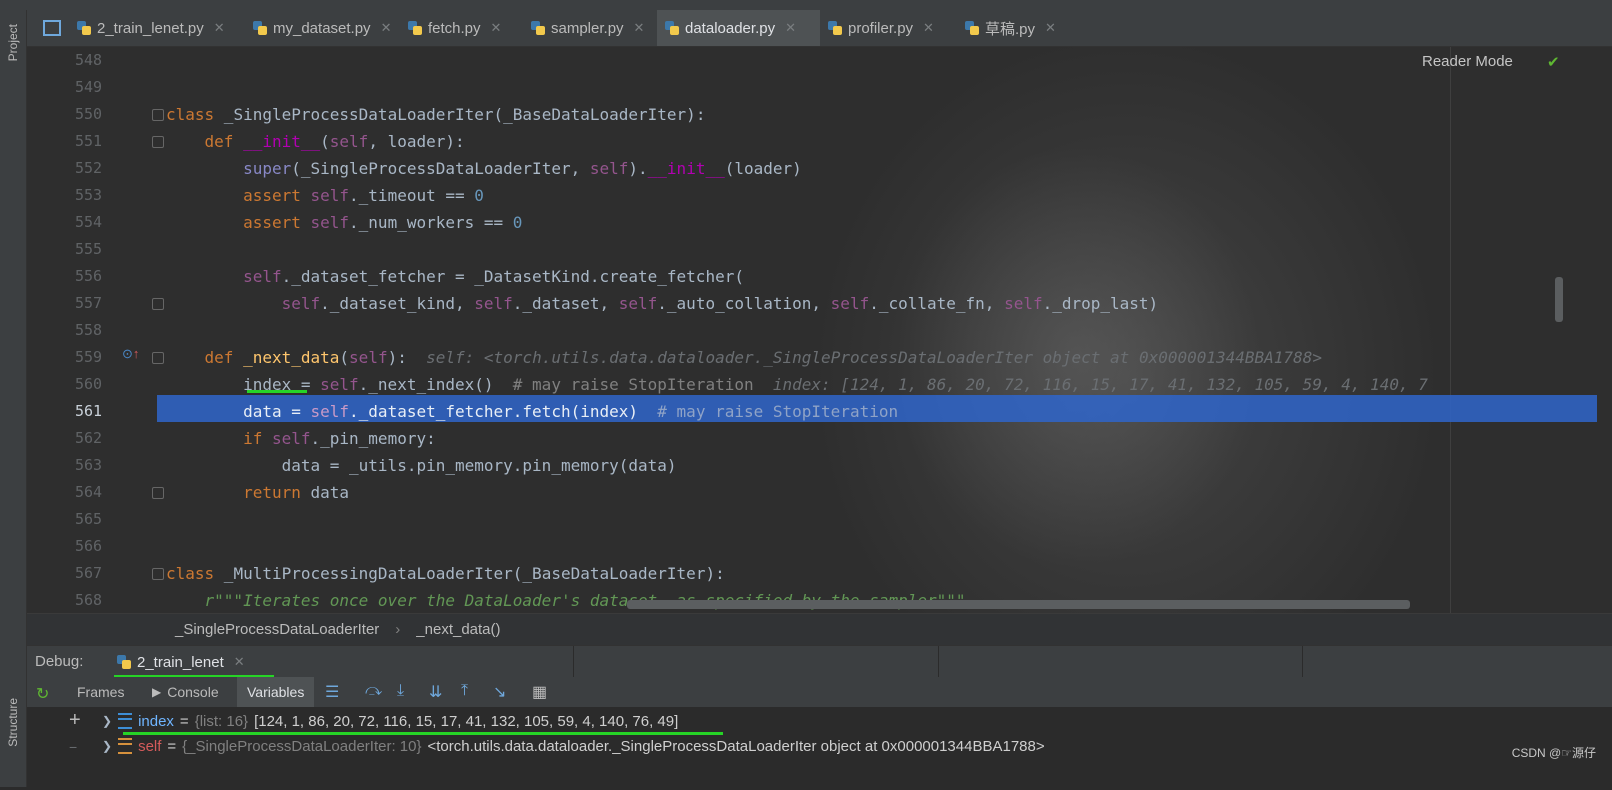  Describe the element at coordinates (13, 722) in the screenshot. I see `structure-tool-button: Structure` at that location.